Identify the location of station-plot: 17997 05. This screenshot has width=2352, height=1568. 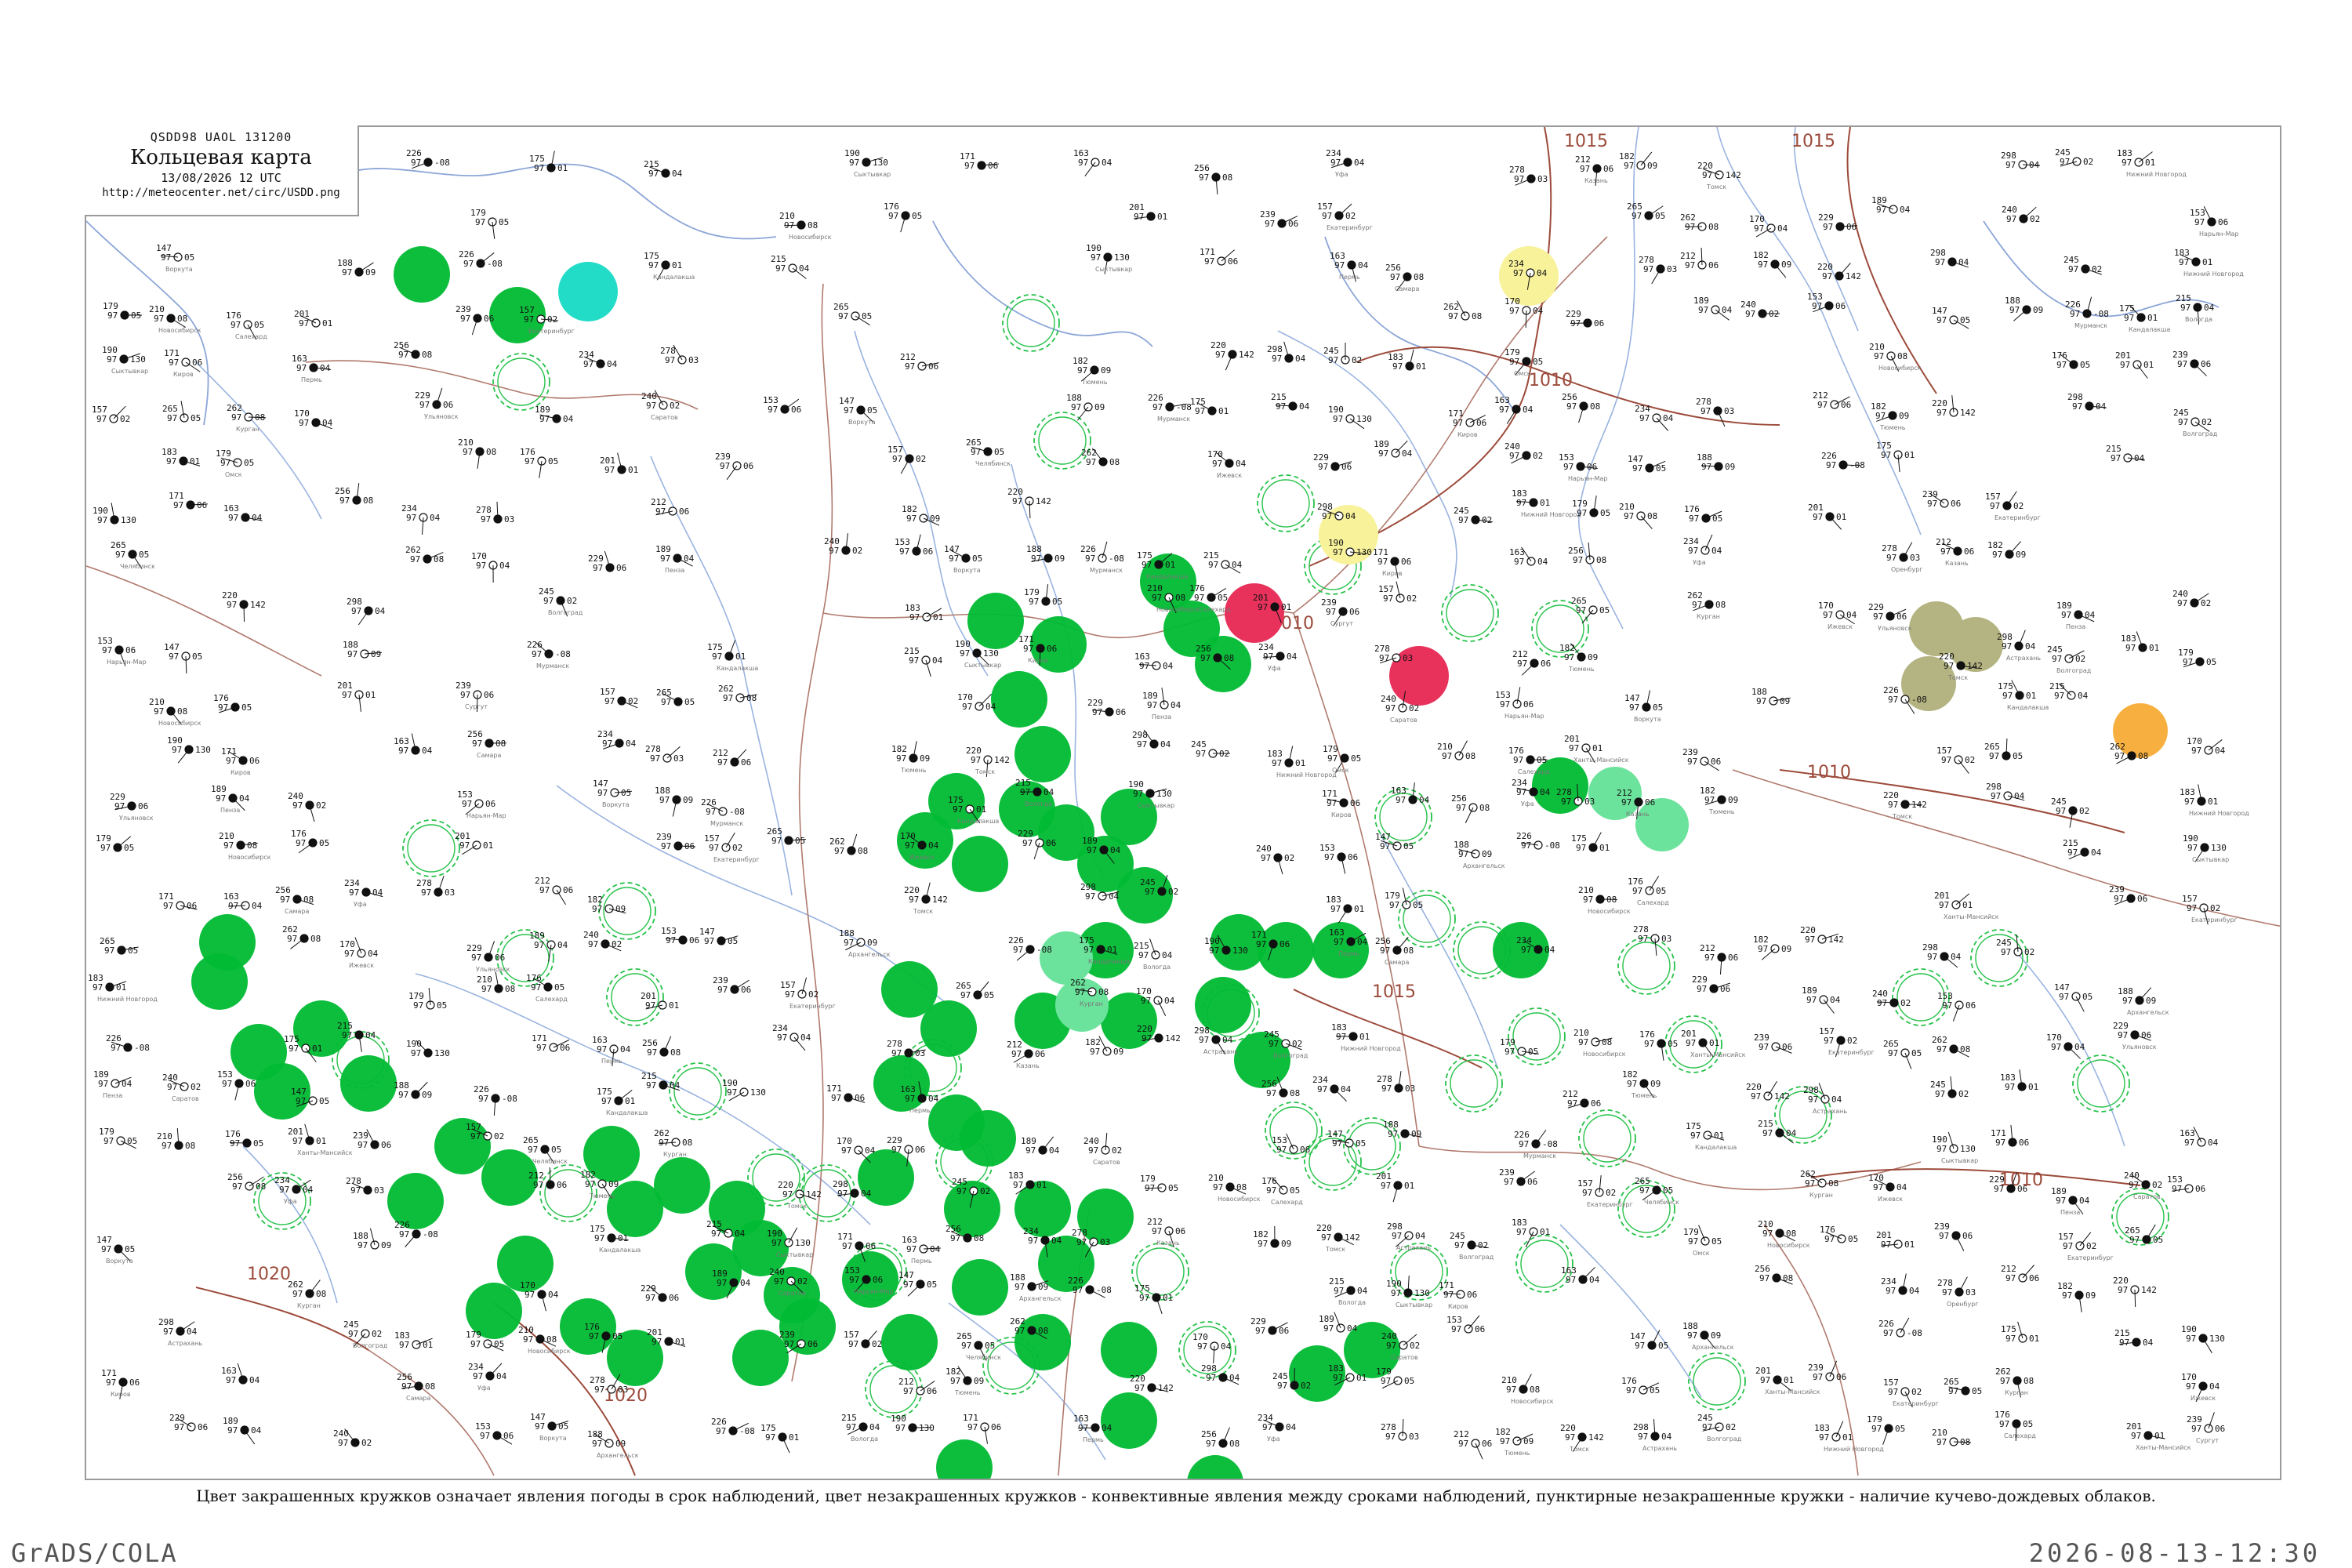
(1043, 595).